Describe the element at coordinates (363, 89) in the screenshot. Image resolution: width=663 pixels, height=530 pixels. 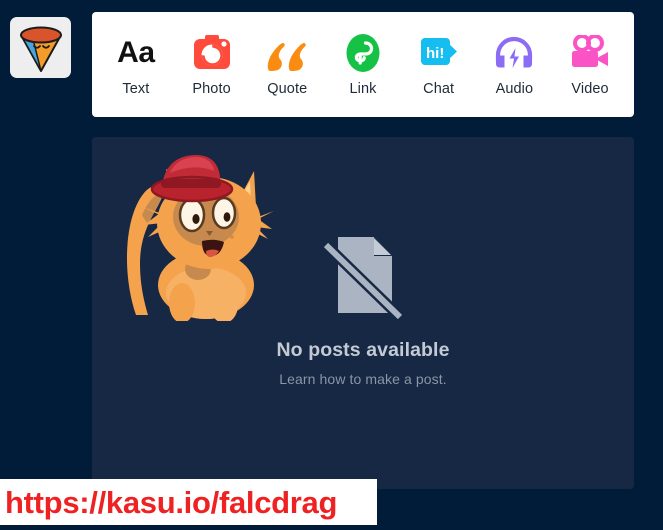
I see `post-type-label: Link` at that location.